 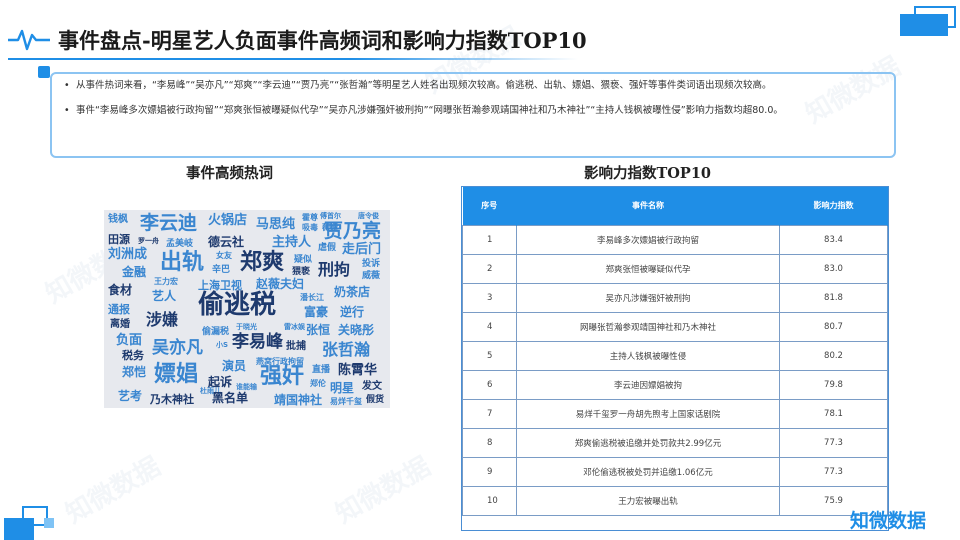 I want to click on wordcloud-word: 小S, so click(x=222, y=345).